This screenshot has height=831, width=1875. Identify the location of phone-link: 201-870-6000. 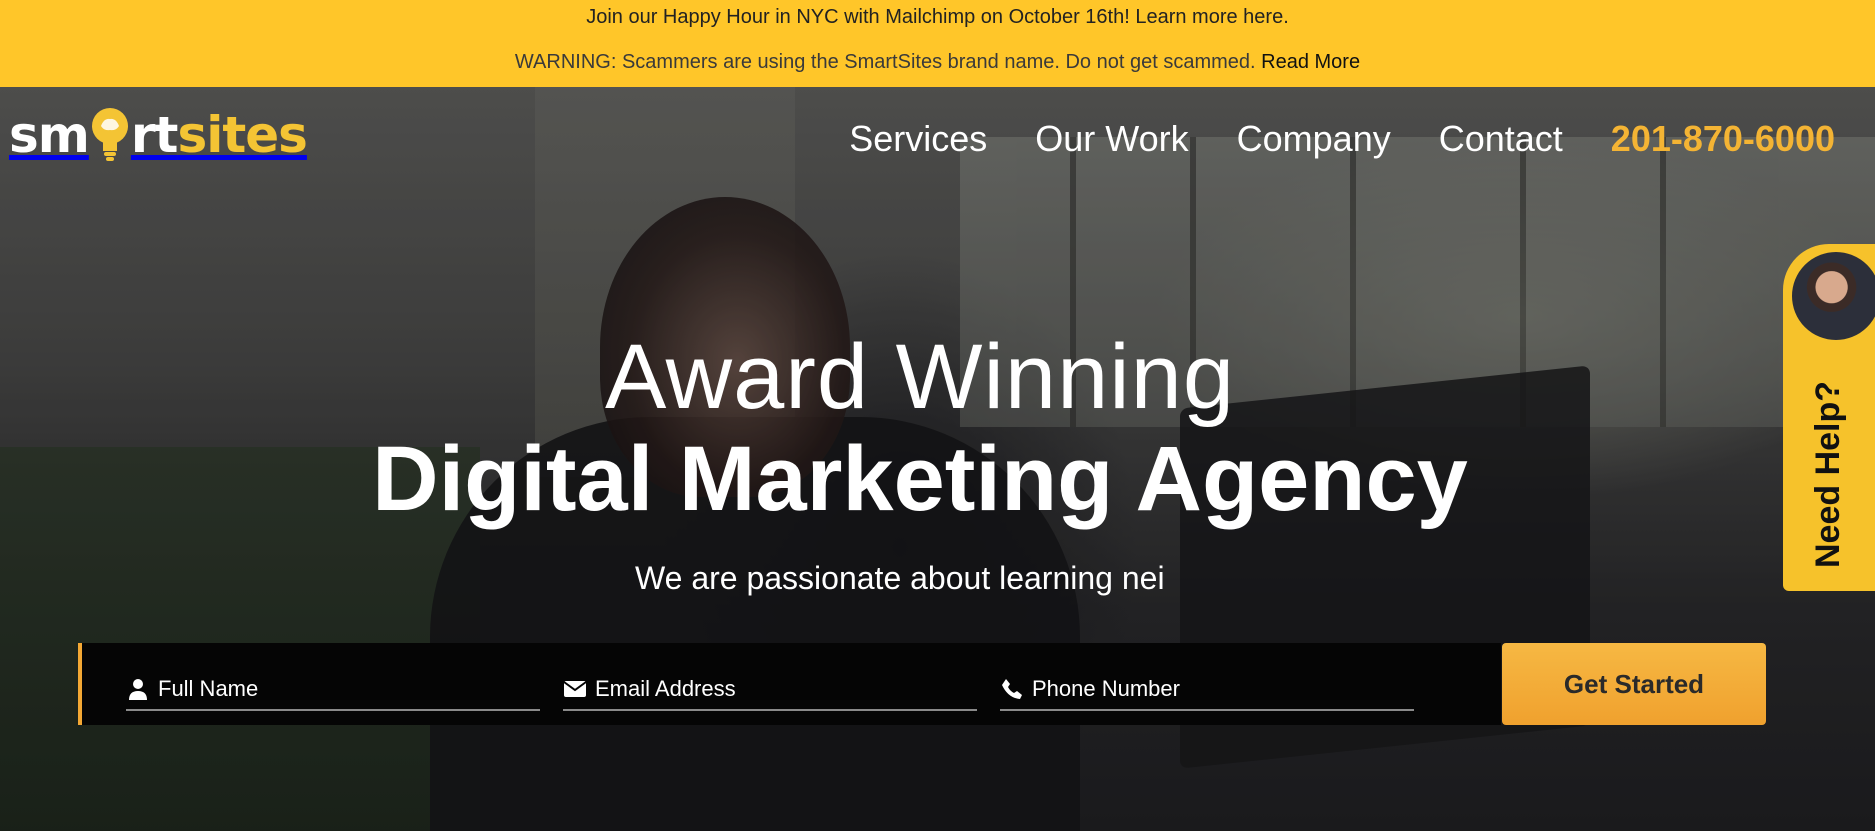
(1723, 139).